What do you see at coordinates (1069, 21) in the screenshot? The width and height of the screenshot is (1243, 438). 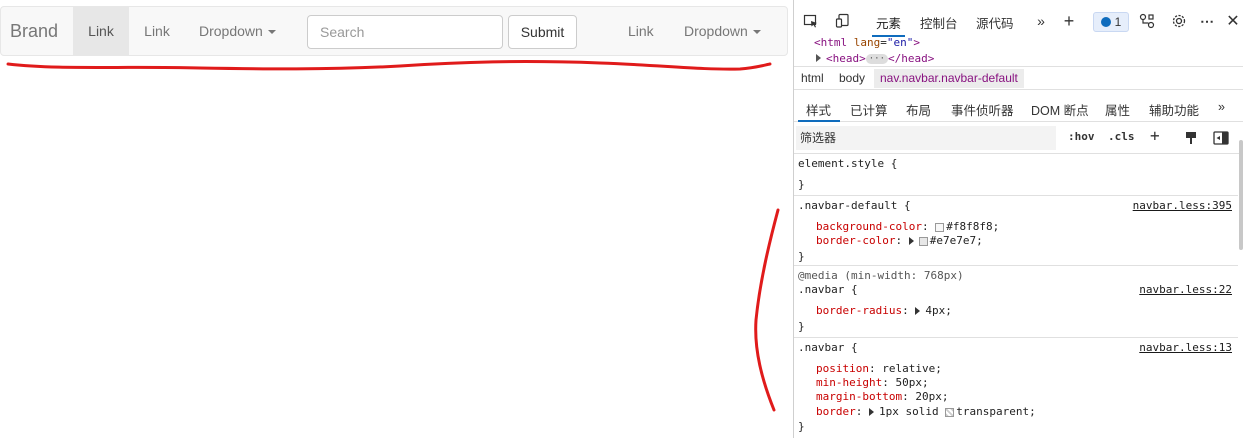 I see `add-tab-icon: +` at bounding box center [1069, 21].